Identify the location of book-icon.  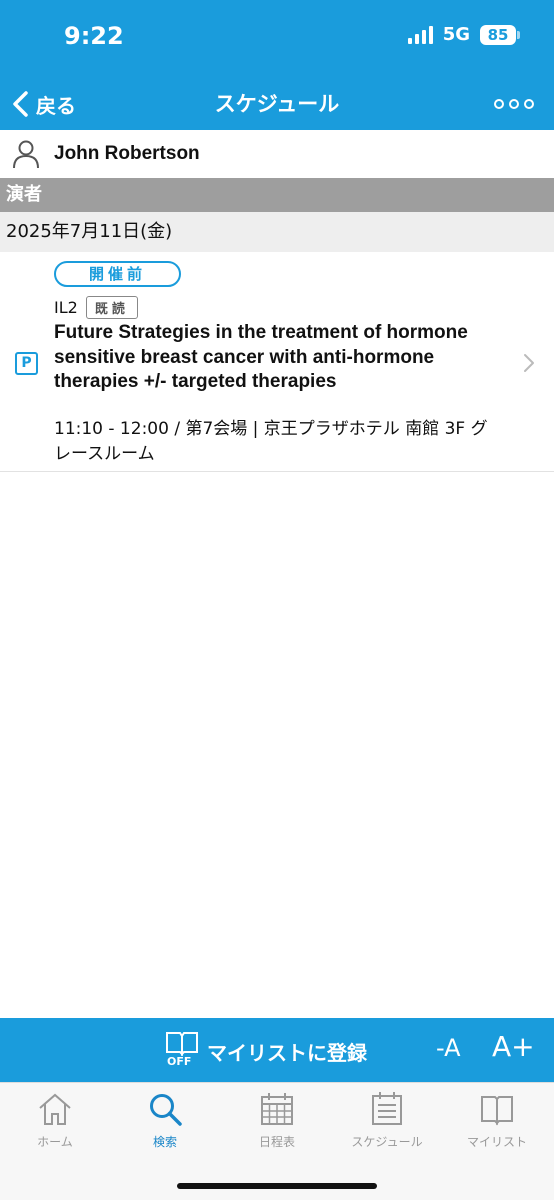
(497, 1111).